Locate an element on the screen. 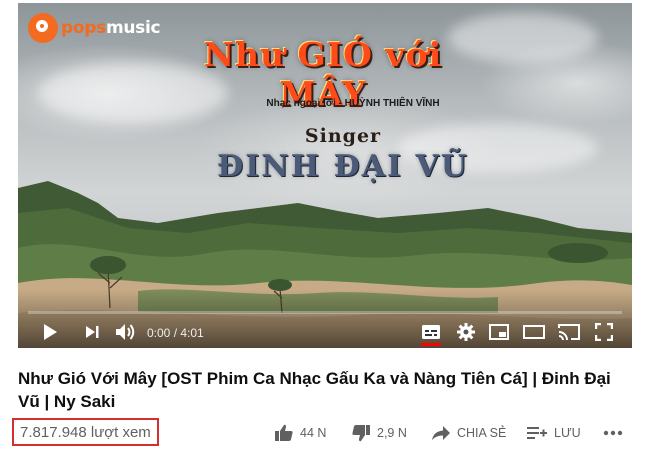 The height and width of the screenshot is (455, 650). view-count-text: 7.817.948 lượt xem is located at coordinates (85, 432).